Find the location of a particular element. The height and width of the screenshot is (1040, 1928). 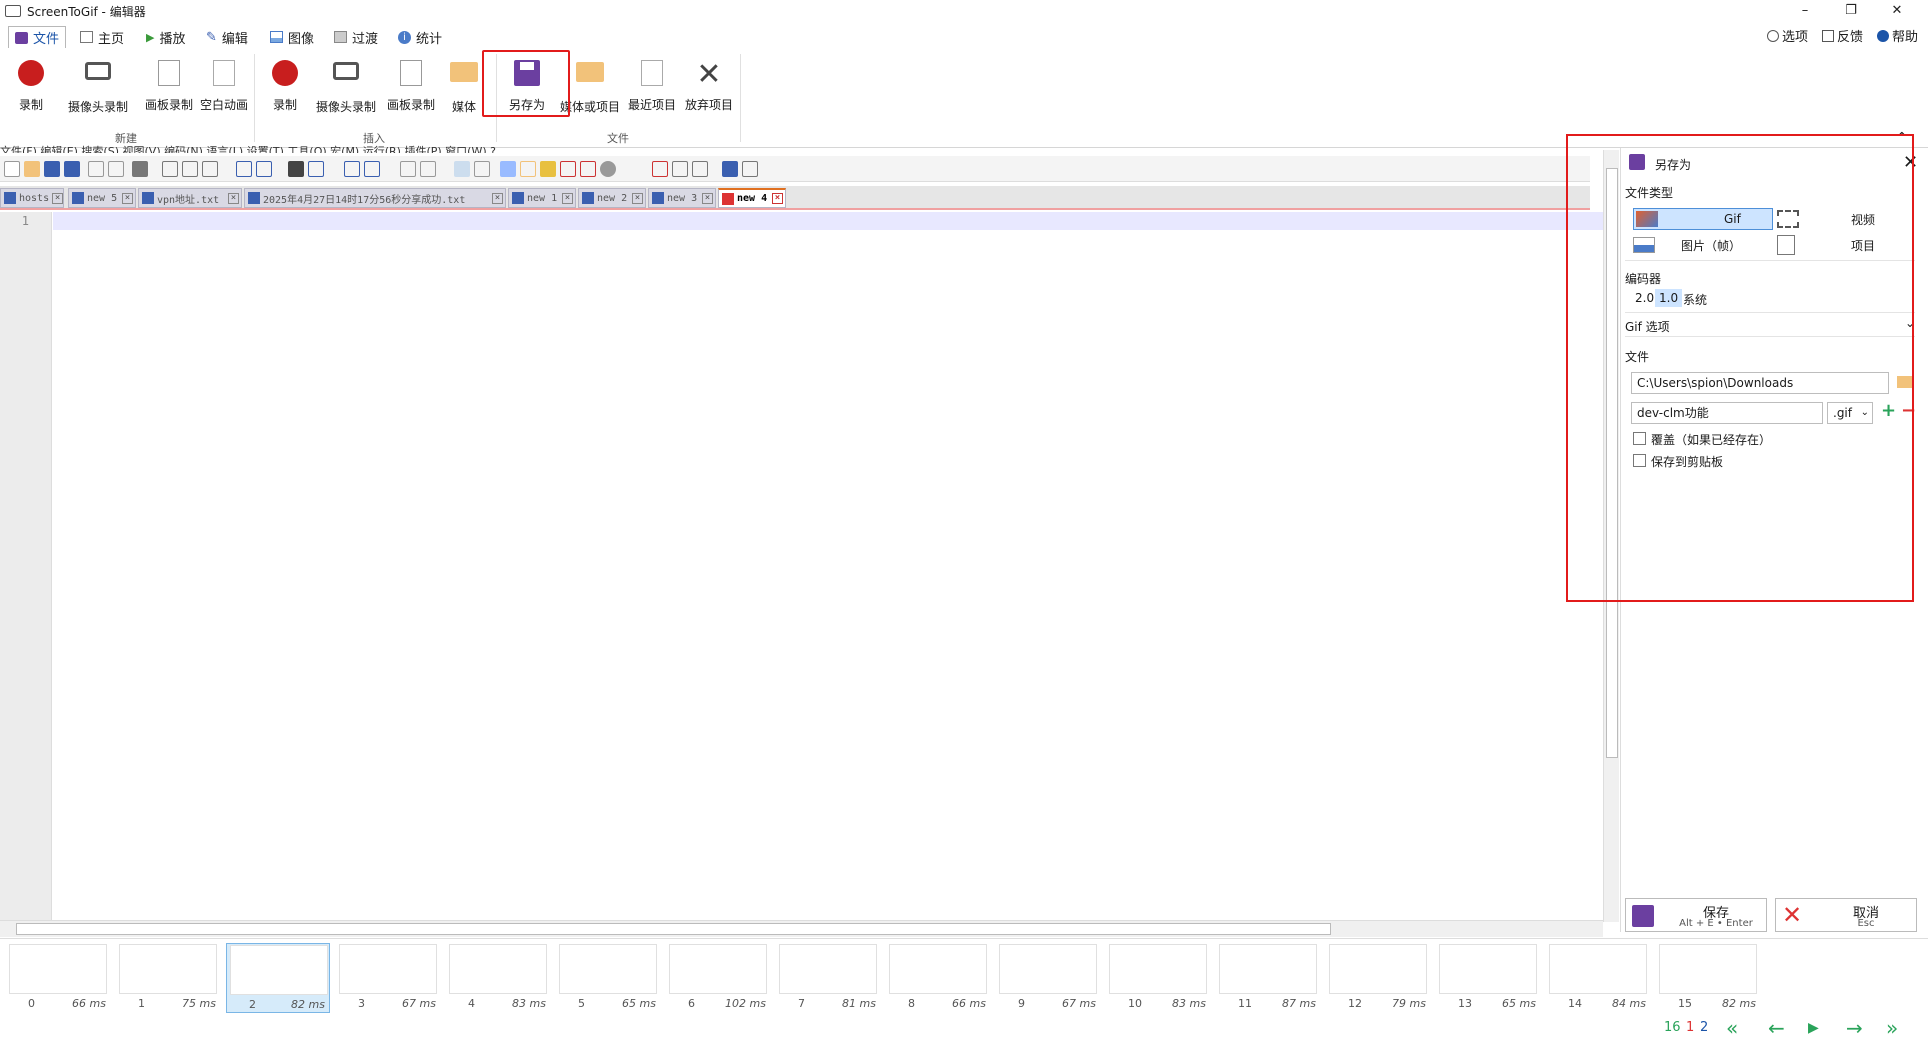

feedback-link: 反馈 is located at coordinates (1842, 35).